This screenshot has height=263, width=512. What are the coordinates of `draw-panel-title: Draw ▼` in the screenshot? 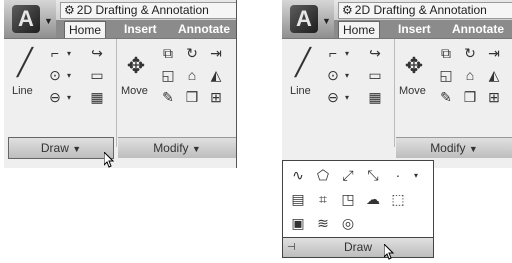 It's located at (61, 148).